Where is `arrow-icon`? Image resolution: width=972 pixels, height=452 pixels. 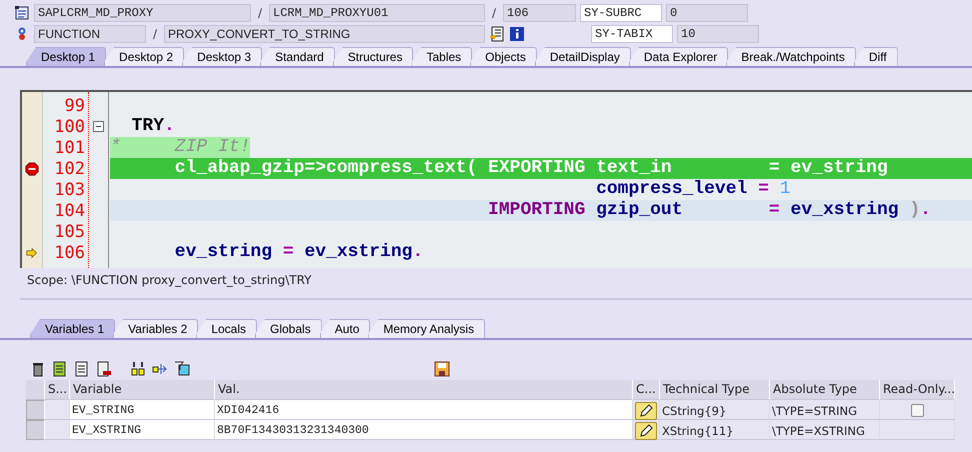 arrow-icon is located at coordinates (32, 252).